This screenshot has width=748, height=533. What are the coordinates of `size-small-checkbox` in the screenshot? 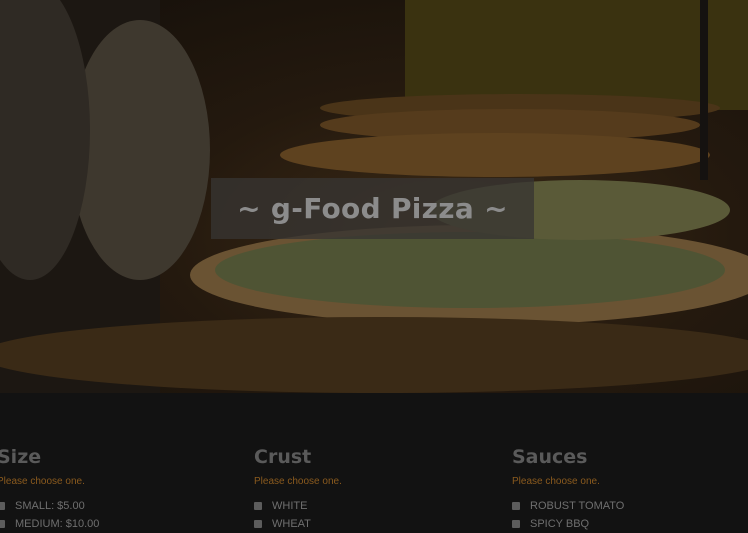 It's located at (2, 506).